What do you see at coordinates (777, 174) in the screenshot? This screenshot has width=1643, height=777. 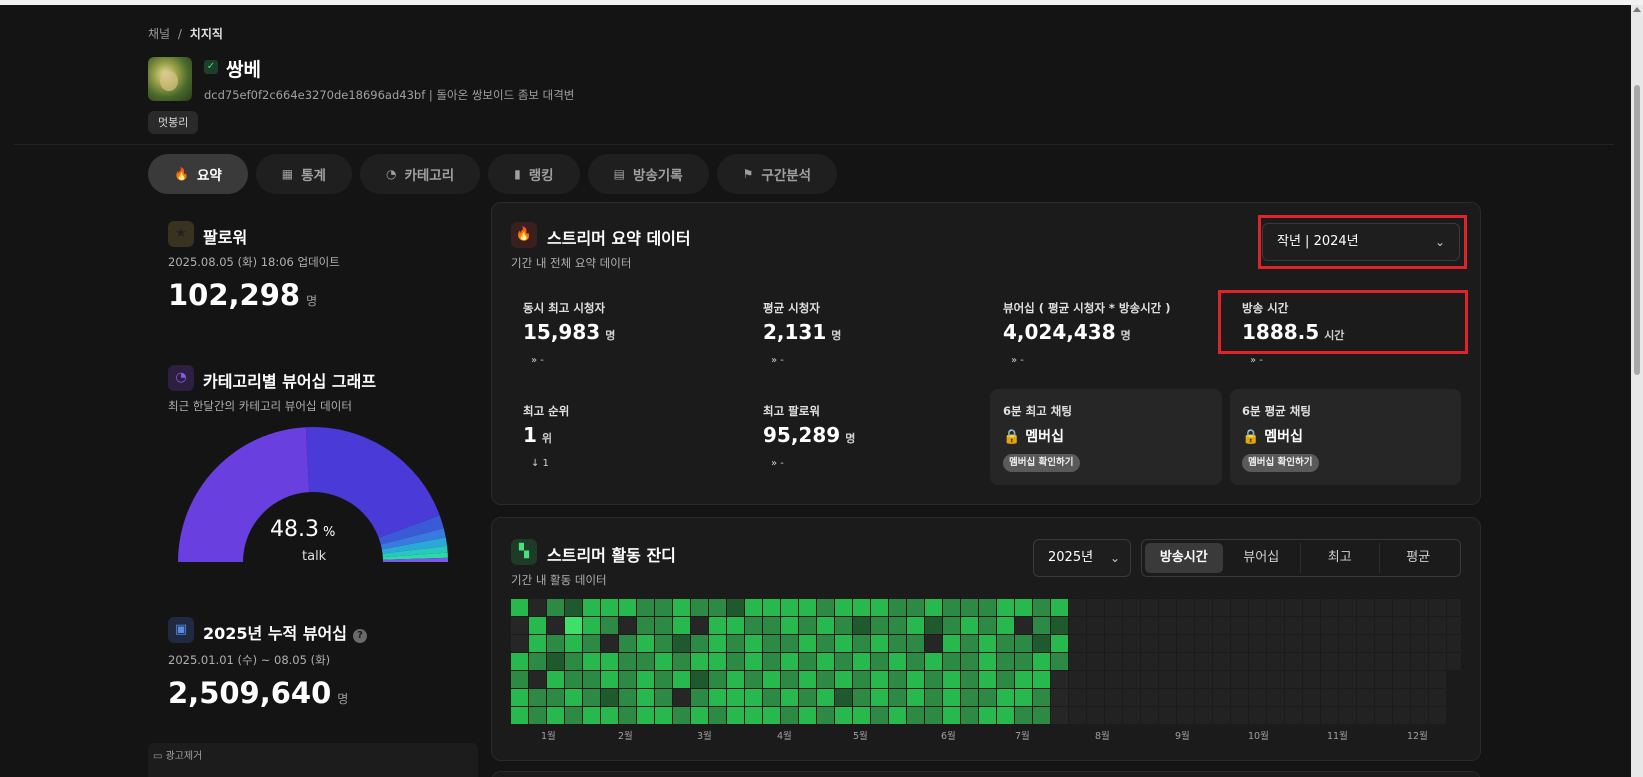 I see `tab-segment-analysis: ⚑ 구간분석` at bounding box center [777, 174].